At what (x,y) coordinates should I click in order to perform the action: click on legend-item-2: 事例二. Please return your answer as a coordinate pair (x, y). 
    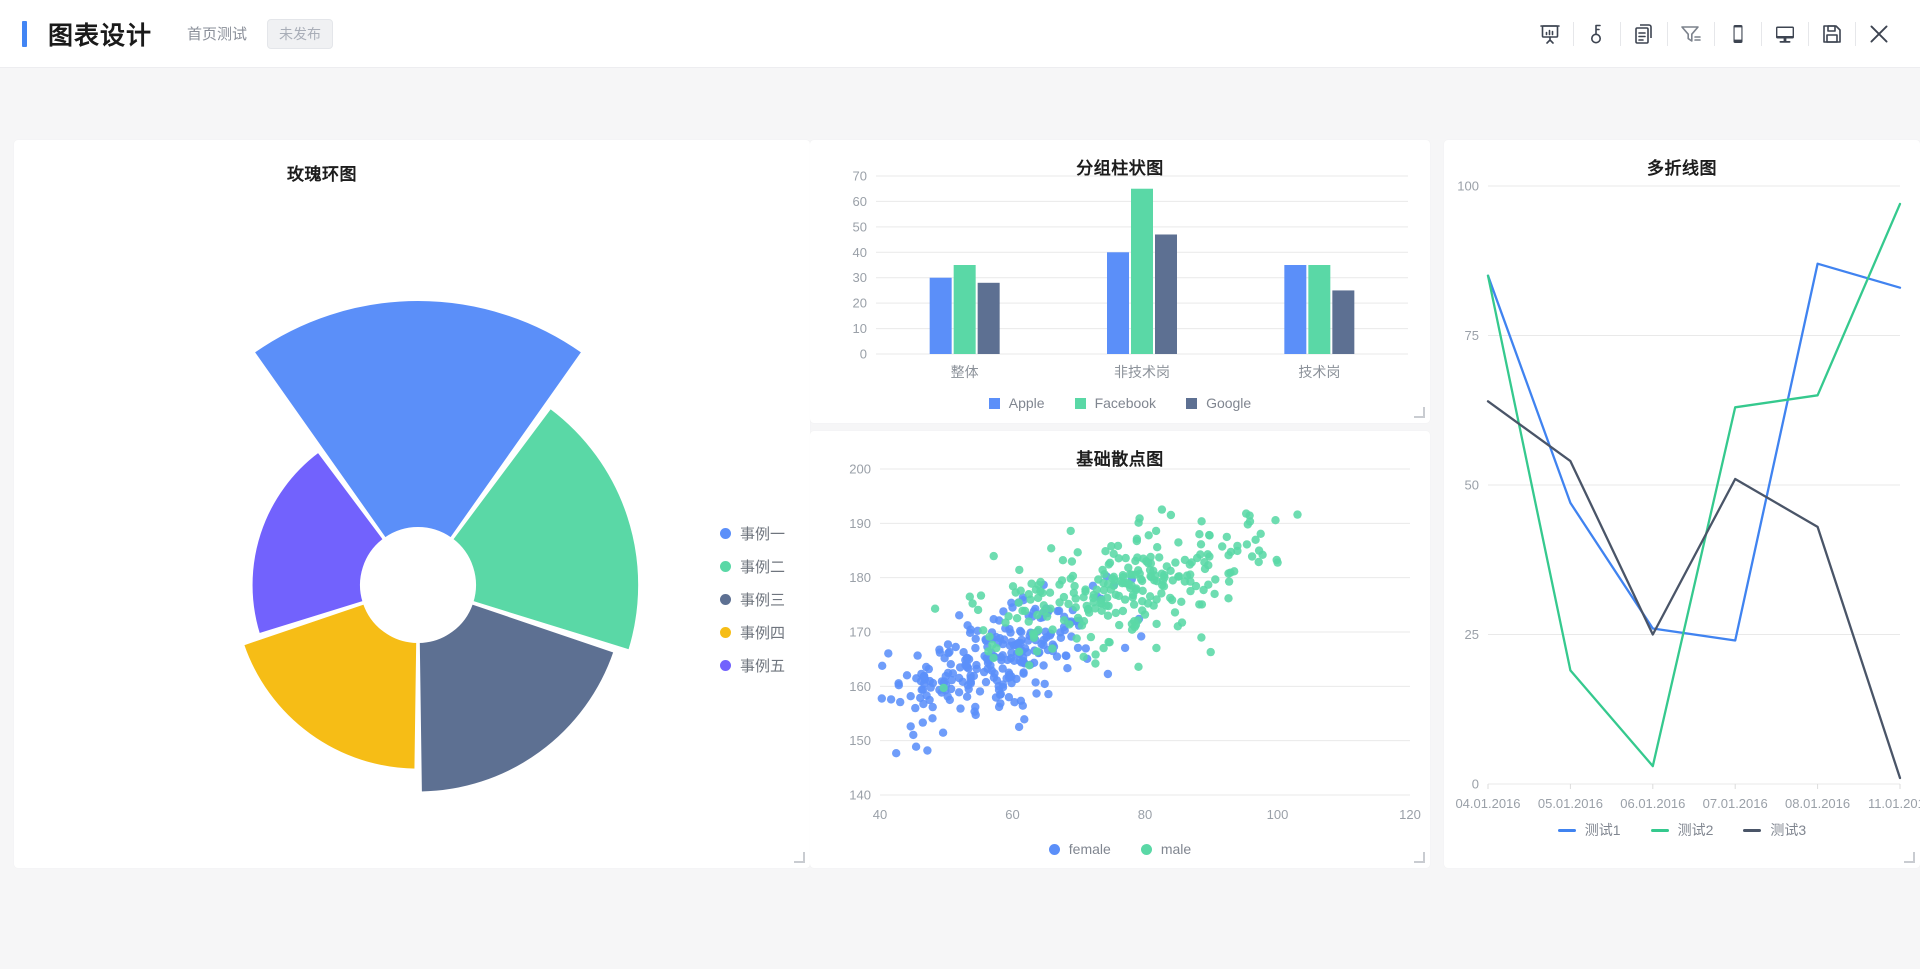
    Looking at the image, I should click on (752, 566).